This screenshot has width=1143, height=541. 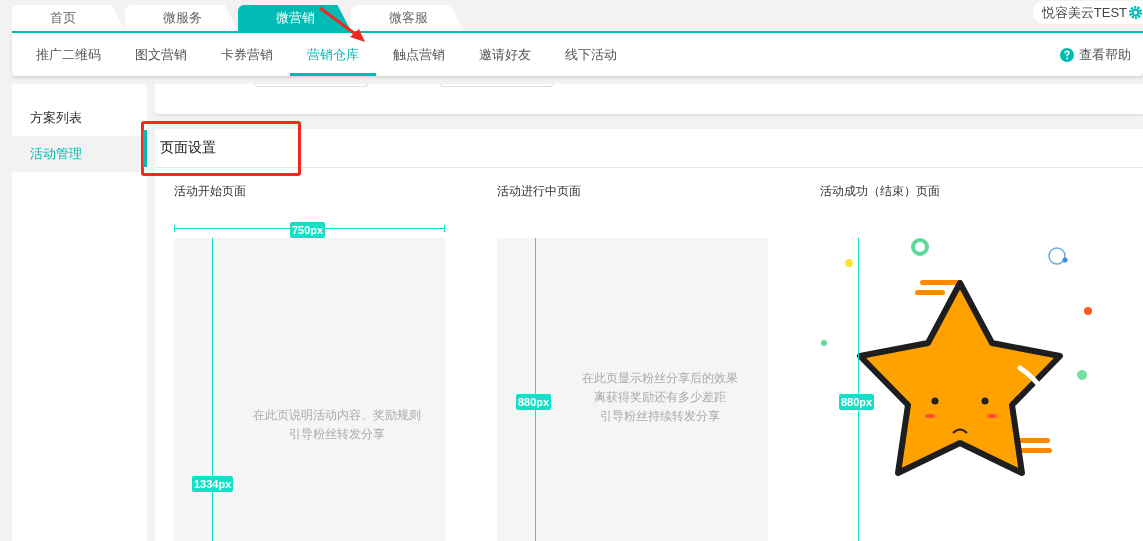 What do you see at coordinates (591, 54) in the screenshot?
I see `nav-tab: 线下活动` at bounding box center [591, 54].